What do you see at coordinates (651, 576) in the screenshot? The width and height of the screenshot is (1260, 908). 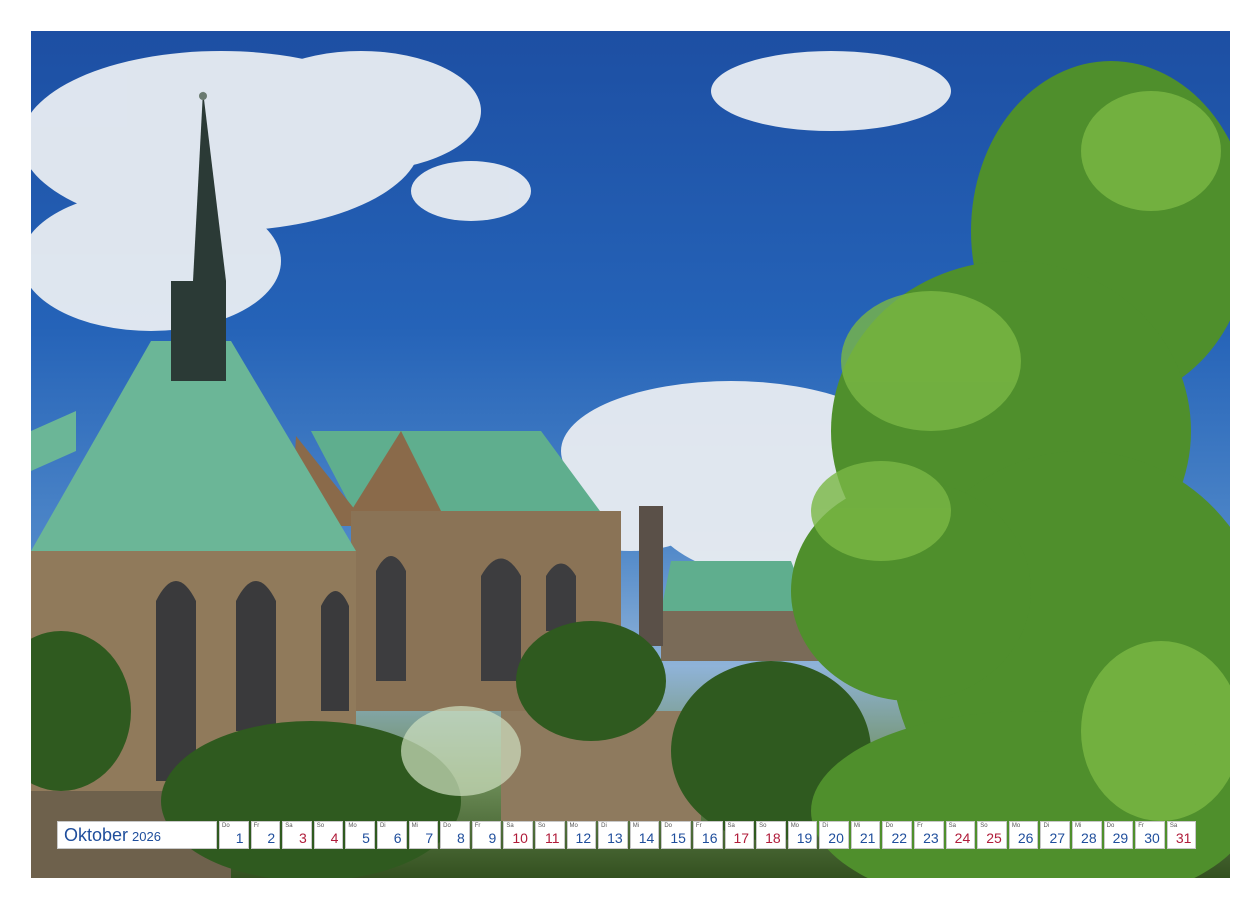 I see `tower` at bounding box center [651, 576].